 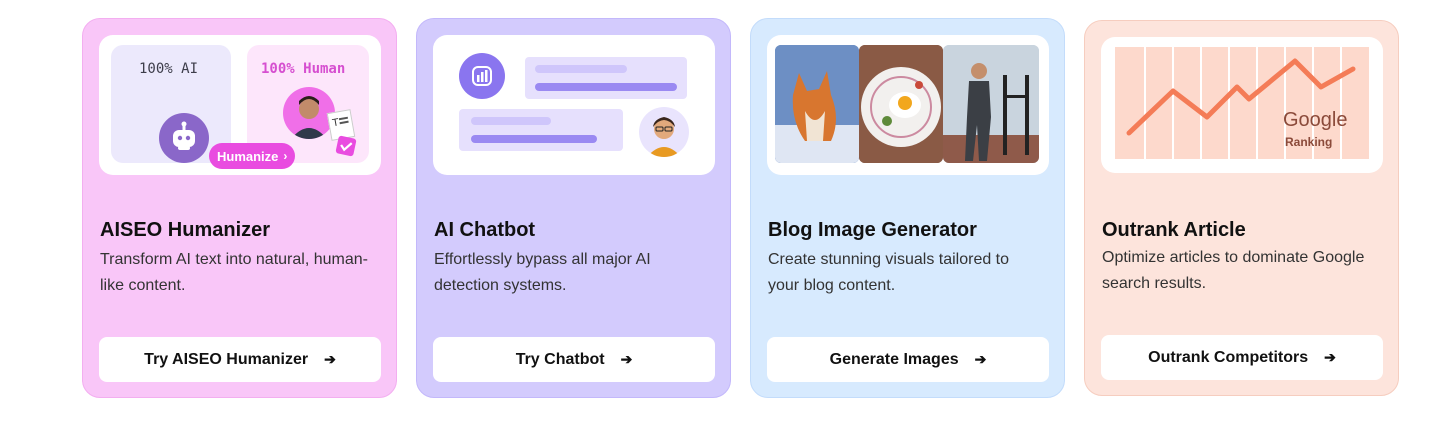 I want to click on ranking-illustration: Google Ranking, so click(x=1242, y=105).